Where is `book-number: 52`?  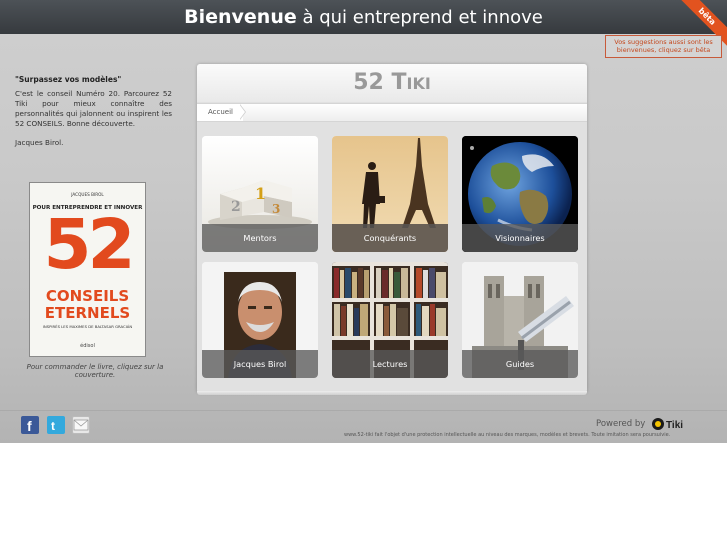
book-number: 52 is located at coordinates (89, 245).